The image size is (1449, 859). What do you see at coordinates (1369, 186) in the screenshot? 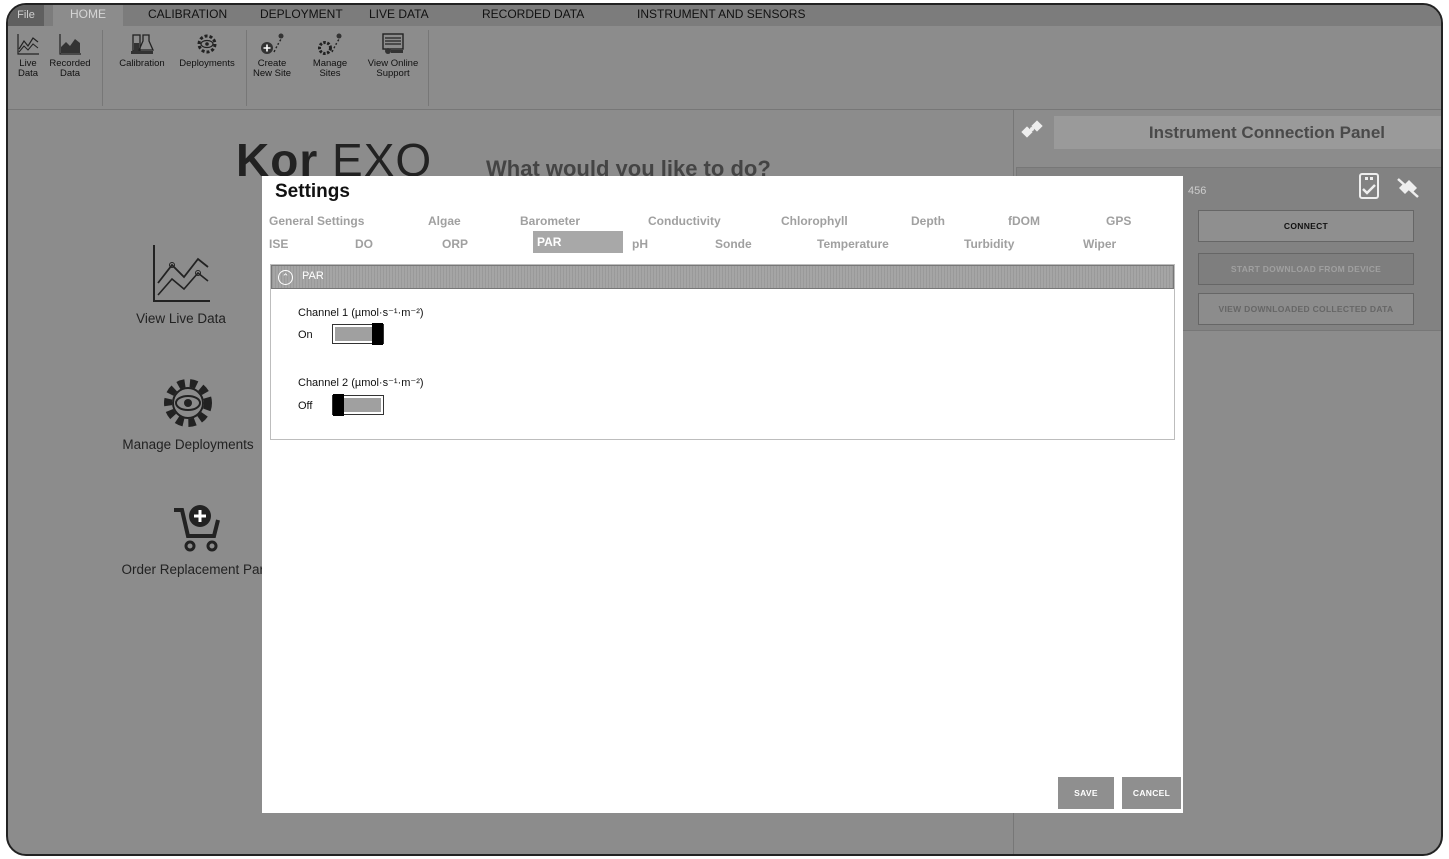
I see `usb-check-icon` at bounding box center [1369, 186].